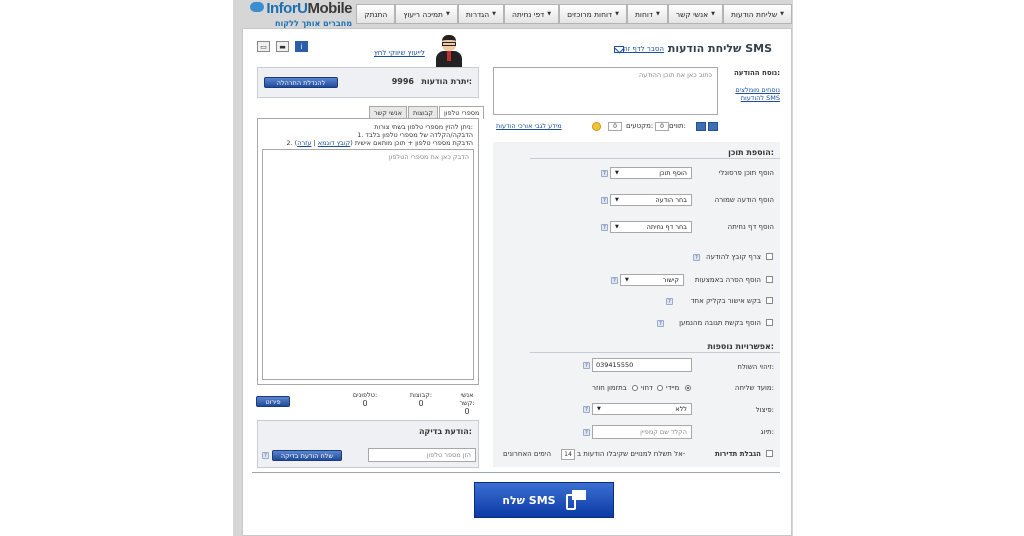  Describe the element at coordinates (643, 14) in the screenshot. I see `nav-label: דוחות` at that location.